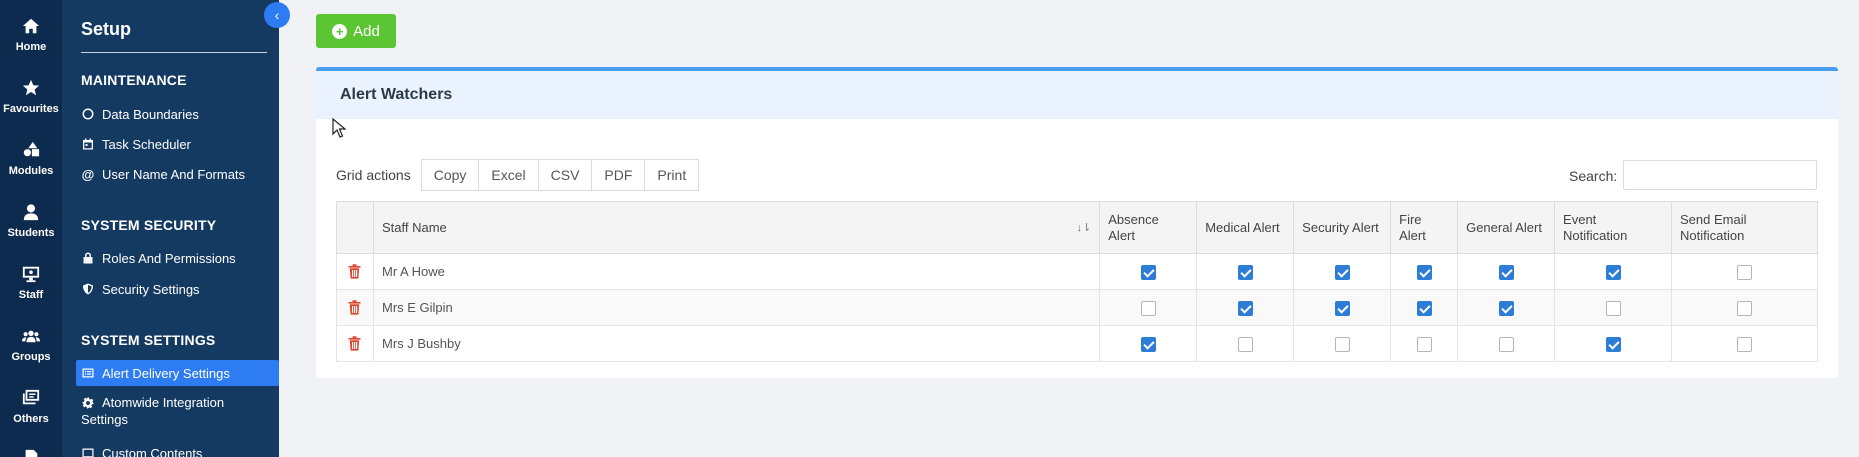 The width and height of the screenshot is (1859, 457). What do you see at coordinates (736, 227) in the screenshot?
I see `header-staff-name: Staff Name ↓⇂` at bounding box center [736, 227].